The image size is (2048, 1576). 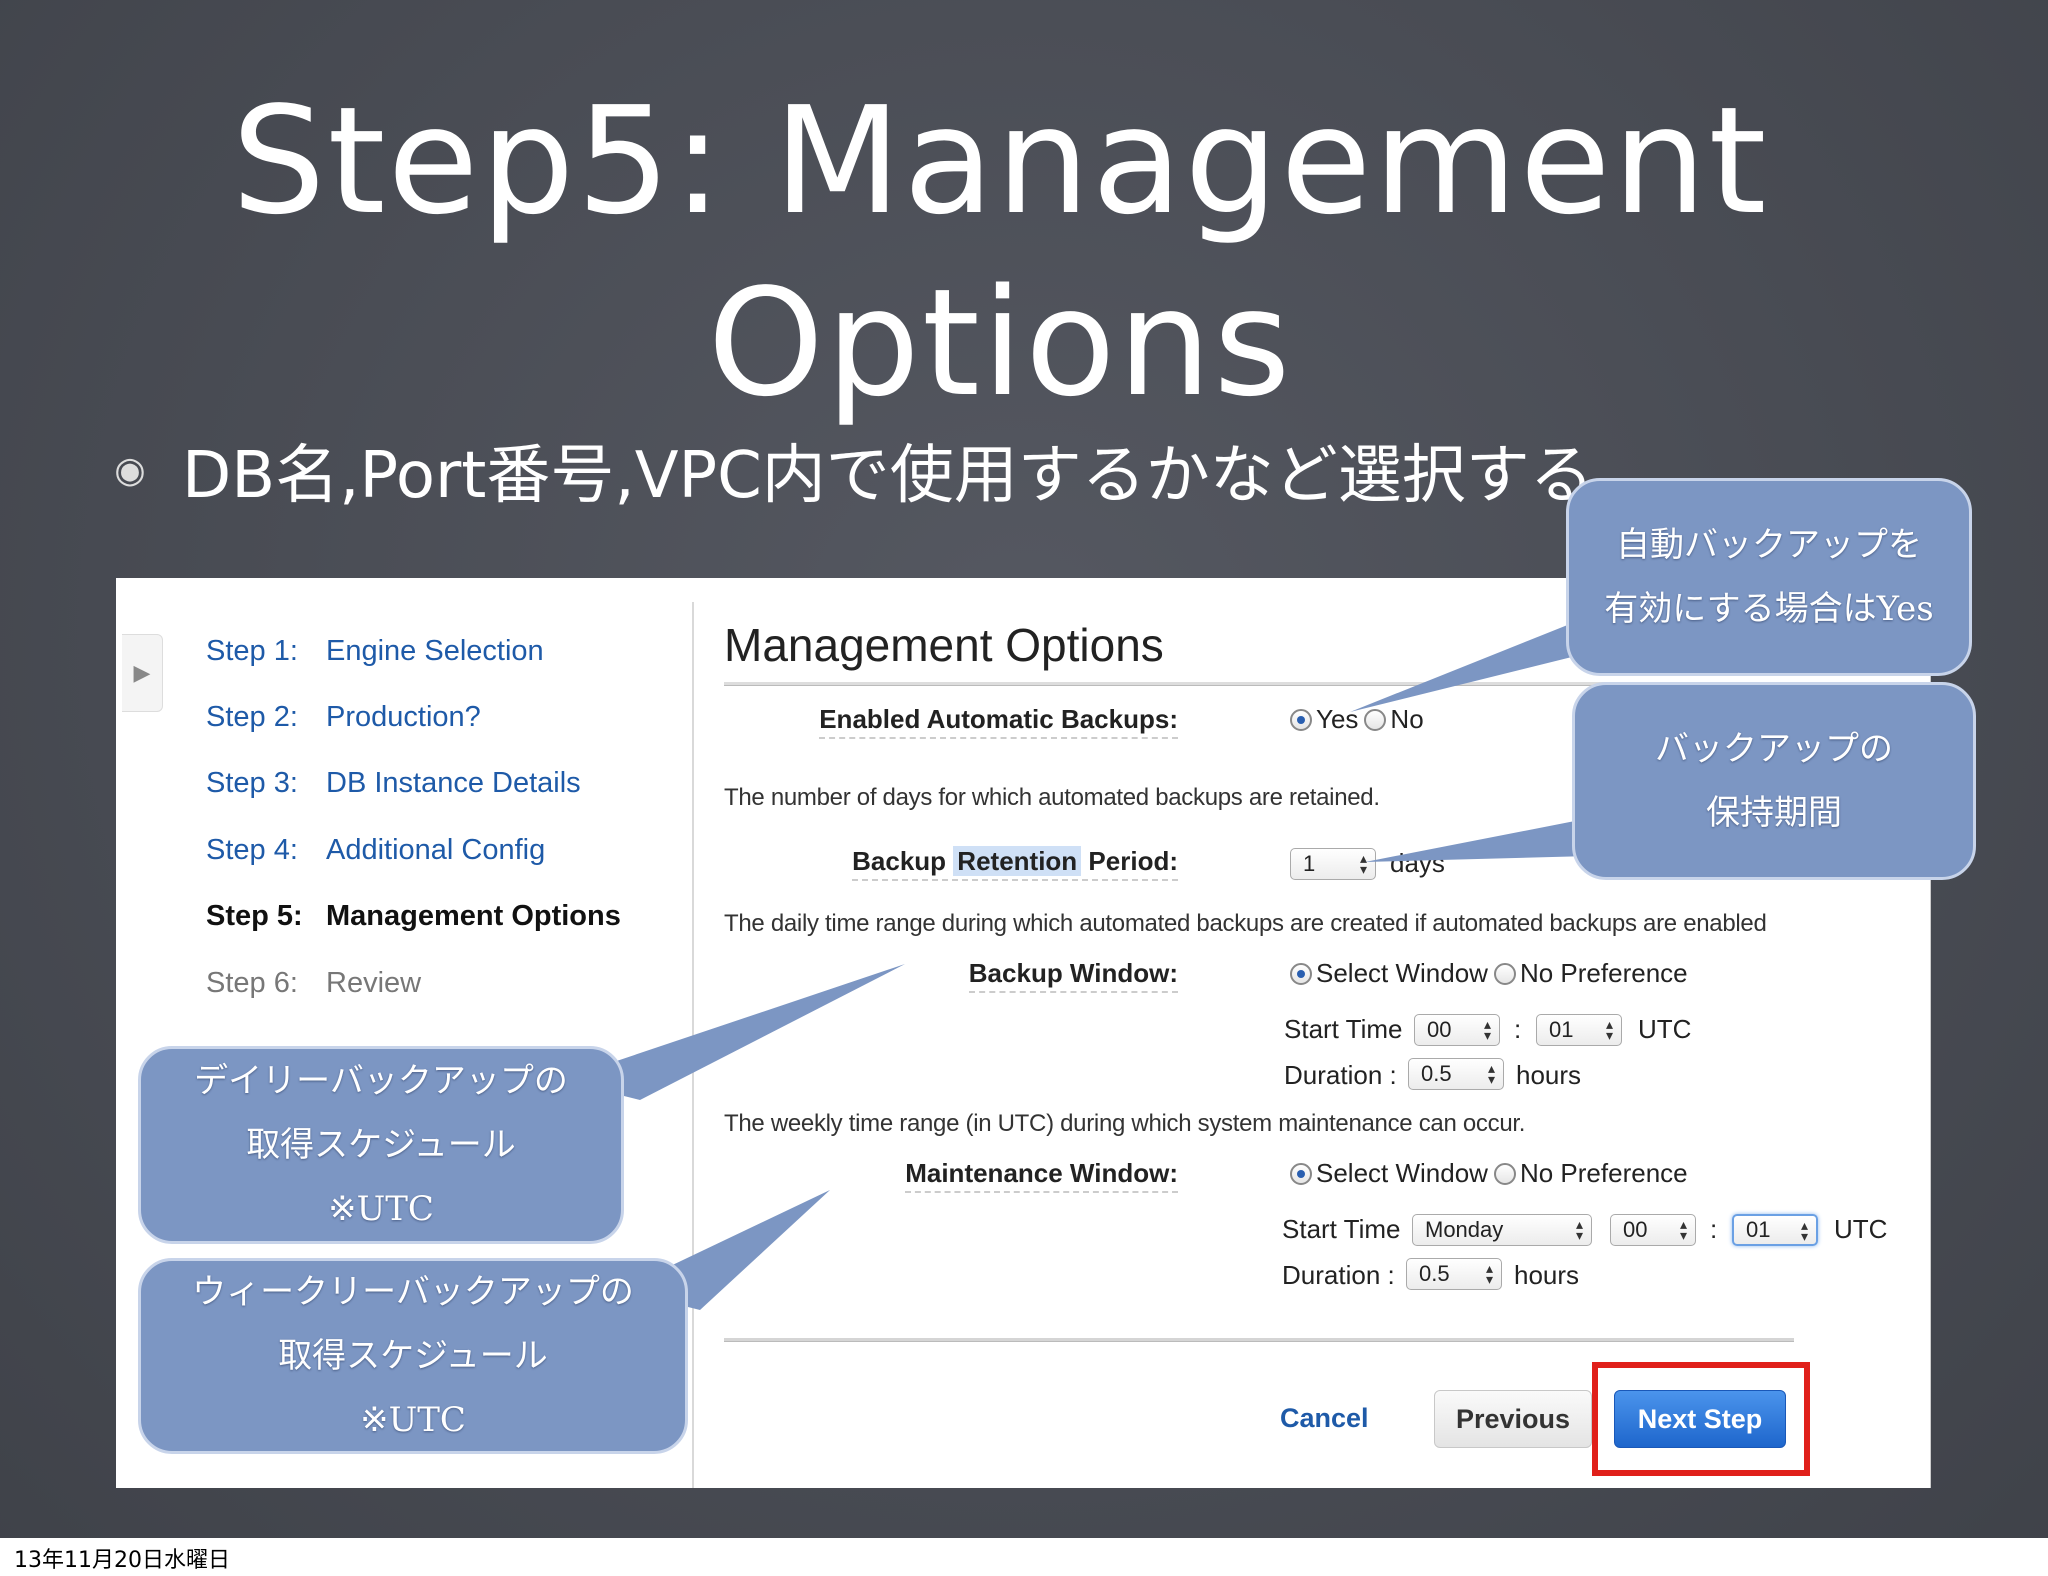 What do you see at coordinates (1492, 973) in the screenshot?
I see `backup-window-radio-group: Select Window No Preference` at bounding box center [1492, 973].